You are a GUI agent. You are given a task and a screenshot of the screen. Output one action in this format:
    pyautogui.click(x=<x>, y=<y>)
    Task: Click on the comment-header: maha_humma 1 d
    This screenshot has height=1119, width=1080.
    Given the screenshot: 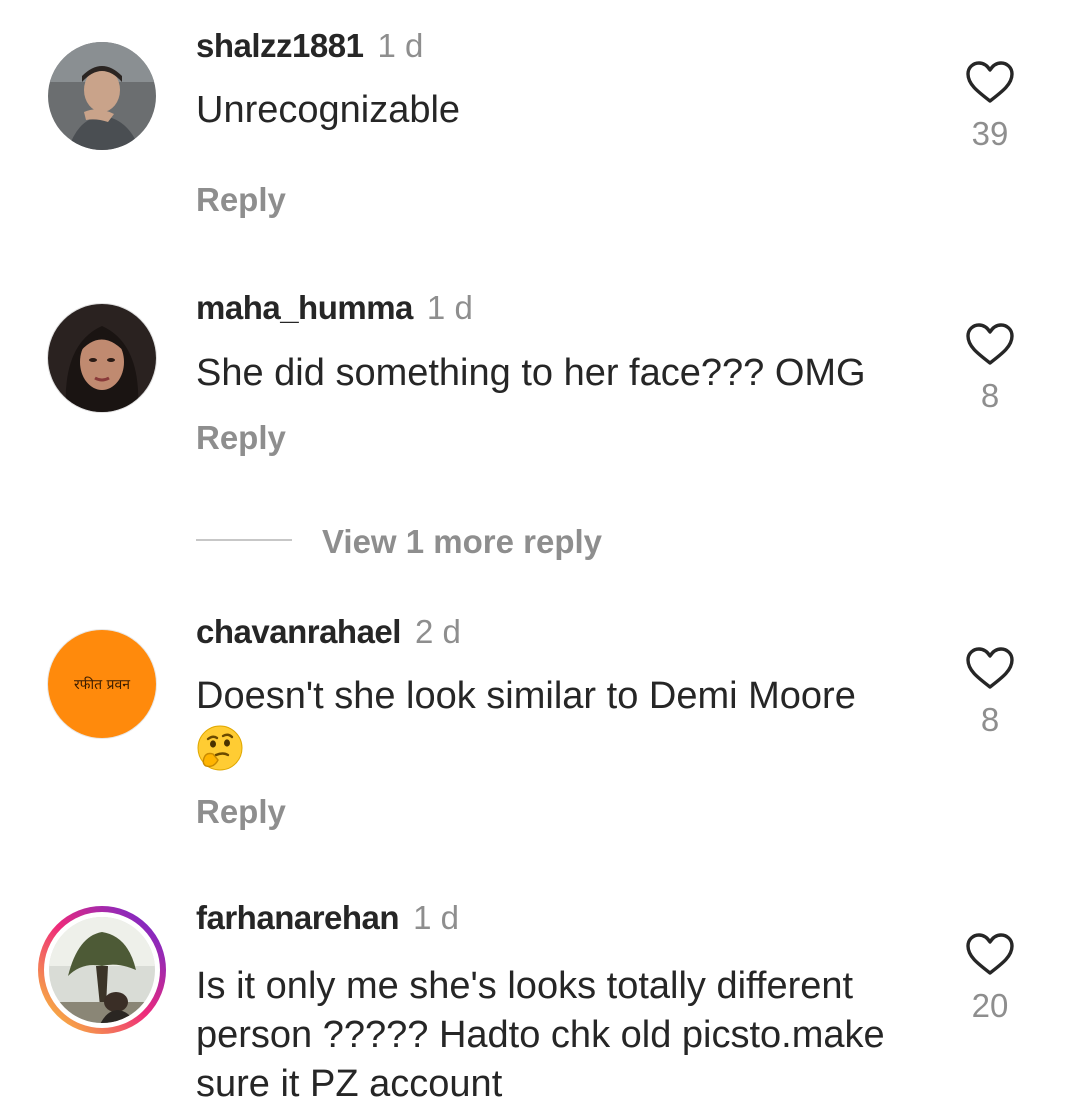 What is the action you would take?
    pyautogui.click(x=334, y=308)
    